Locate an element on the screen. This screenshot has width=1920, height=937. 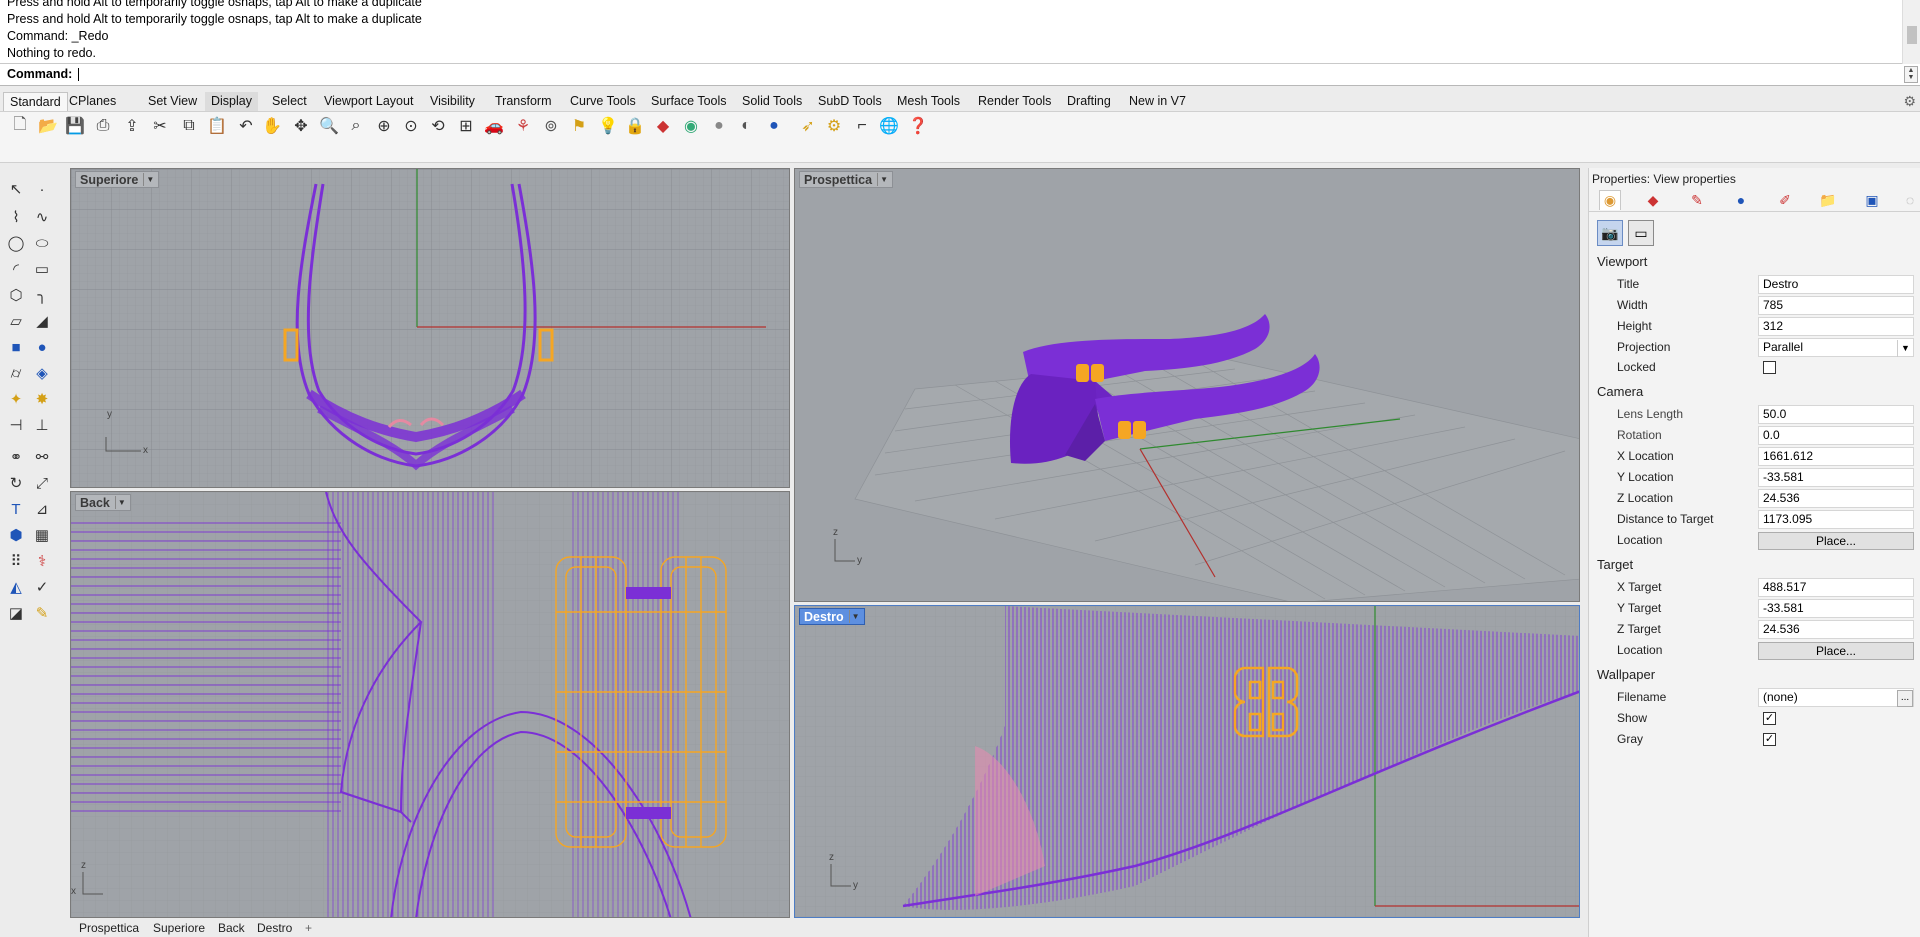
viewport-title-top: Superiore ▼ is located at coordinates (117, 179).